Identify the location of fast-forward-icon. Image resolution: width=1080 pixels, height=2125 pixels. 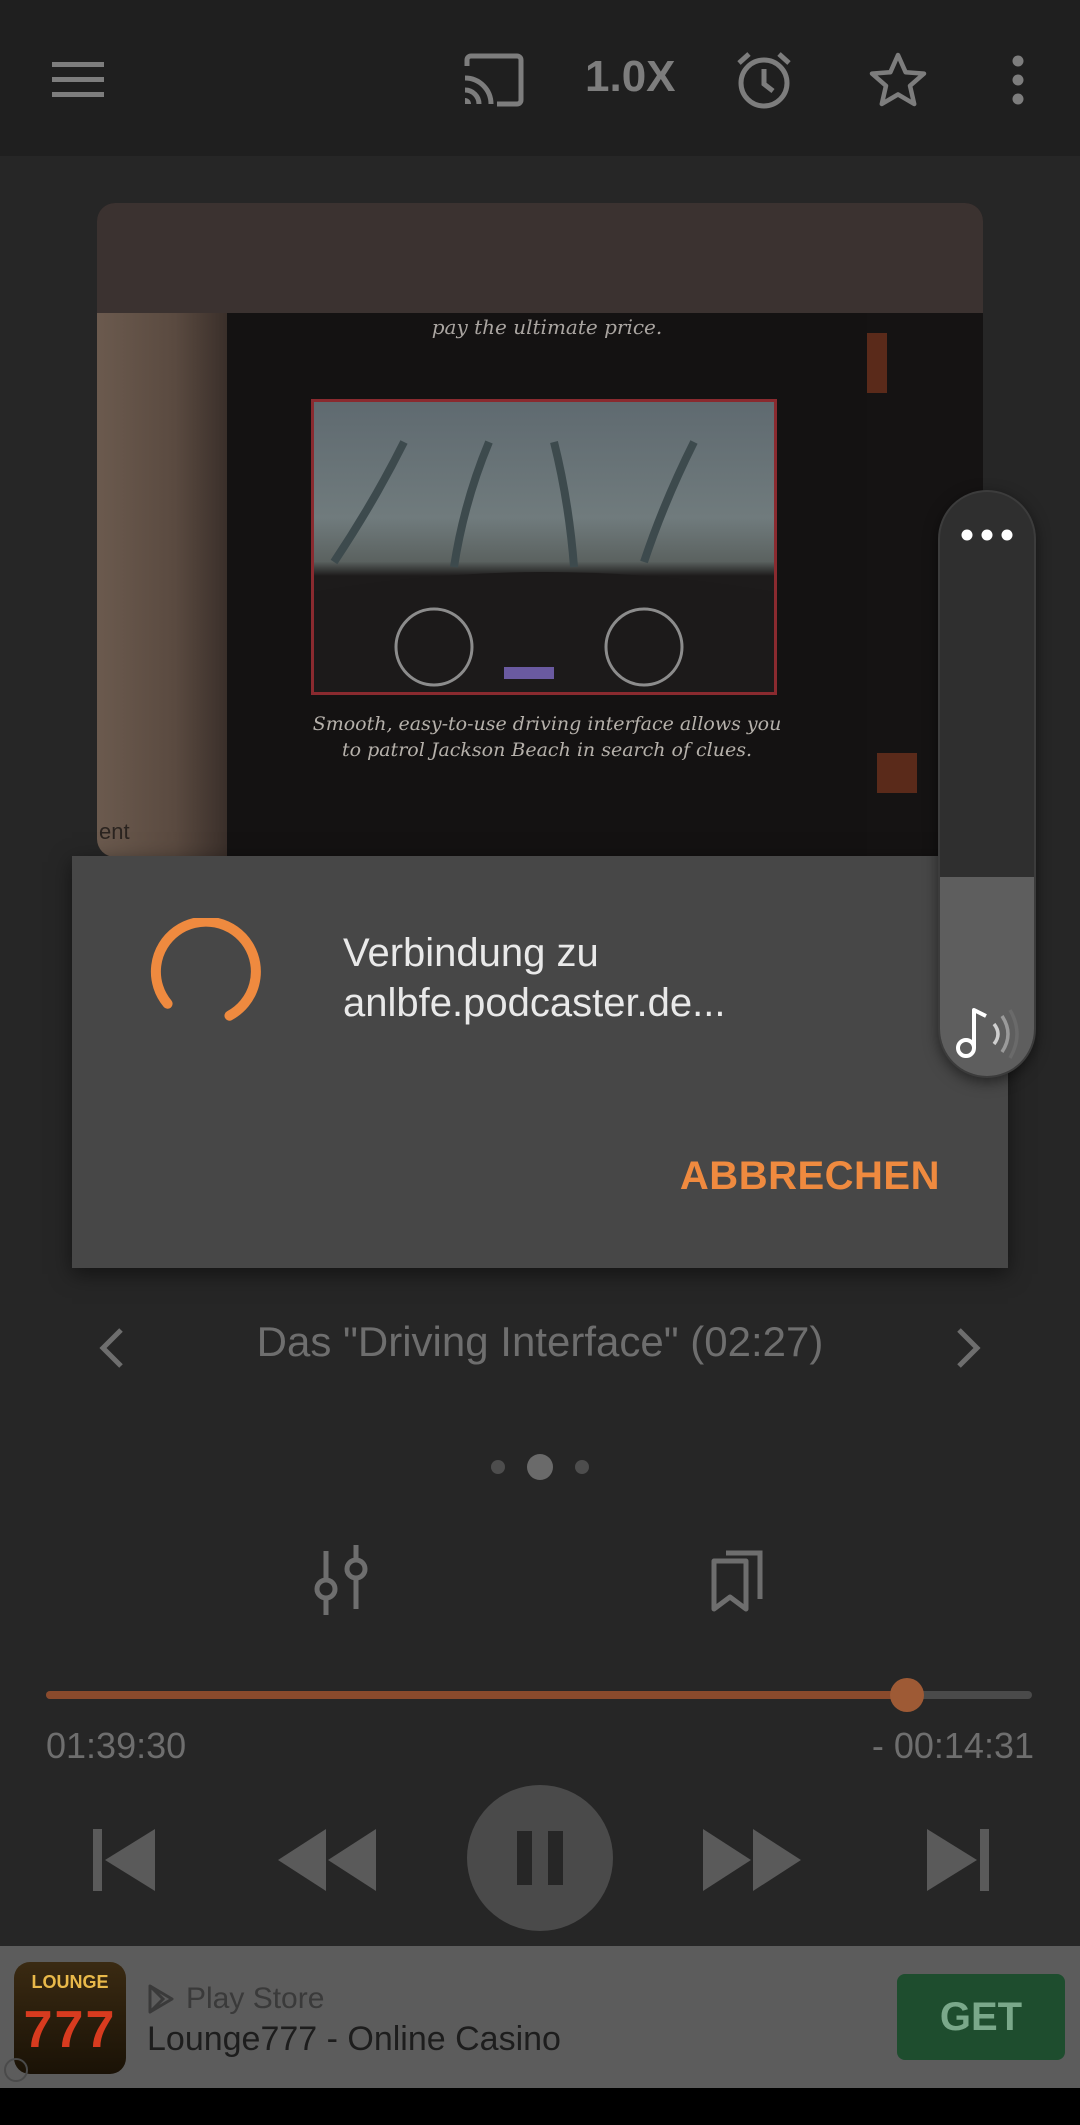
(752, 1860).